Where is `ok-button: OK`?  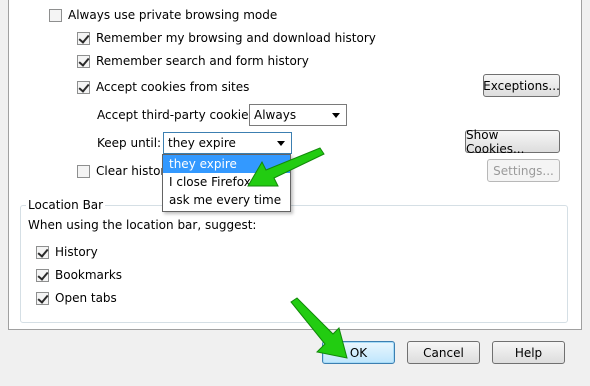 ok-button: OK is located at coordinates (358, 352).